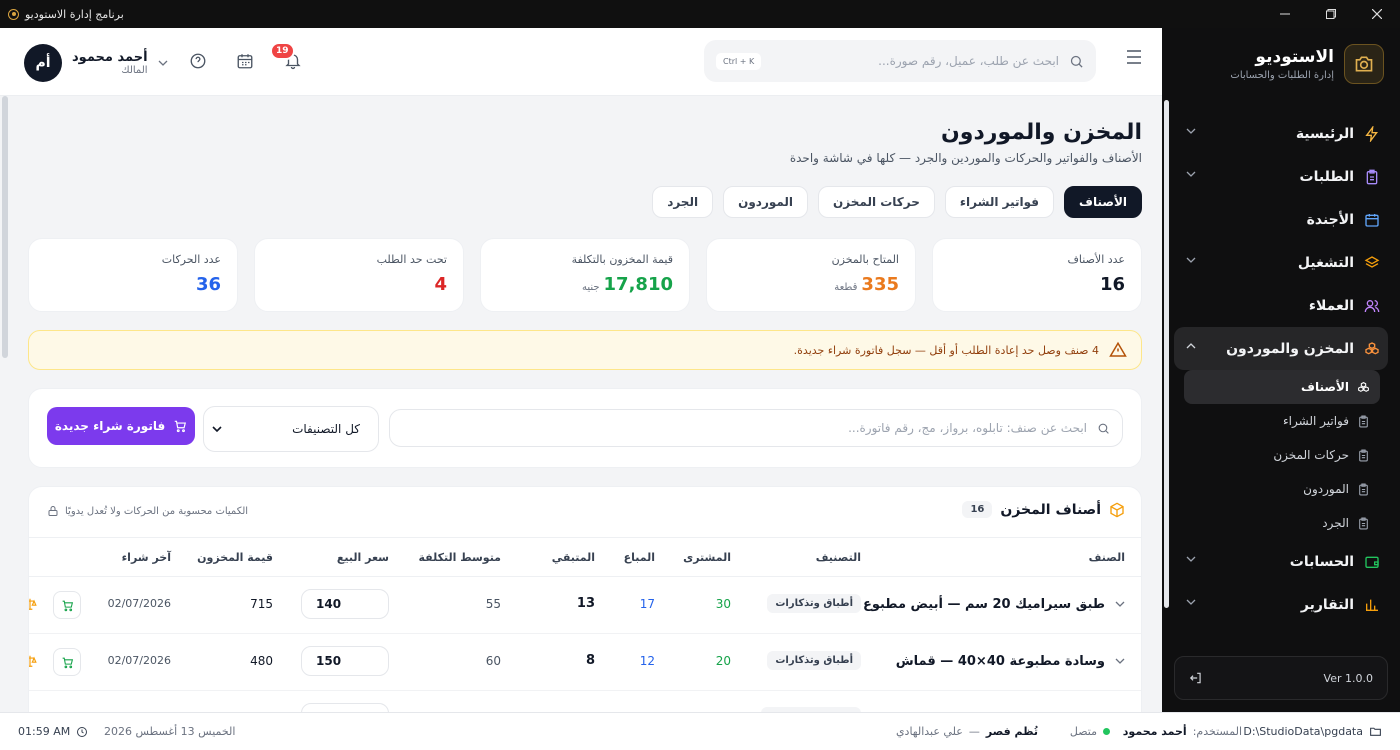 The width and height of the screenshot is (1400, 750). What do you see at coordinates (1281, 489) in the screenshot?
I see `sidebar-subitem-suppliers: الموردون` at bounding box center [1281, 489].